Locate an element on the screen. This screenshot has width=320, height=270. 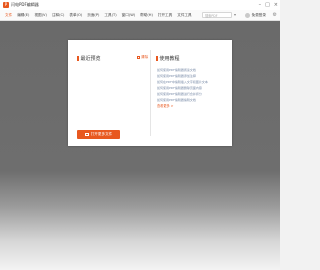
divider is located at coordinates (150, 93).